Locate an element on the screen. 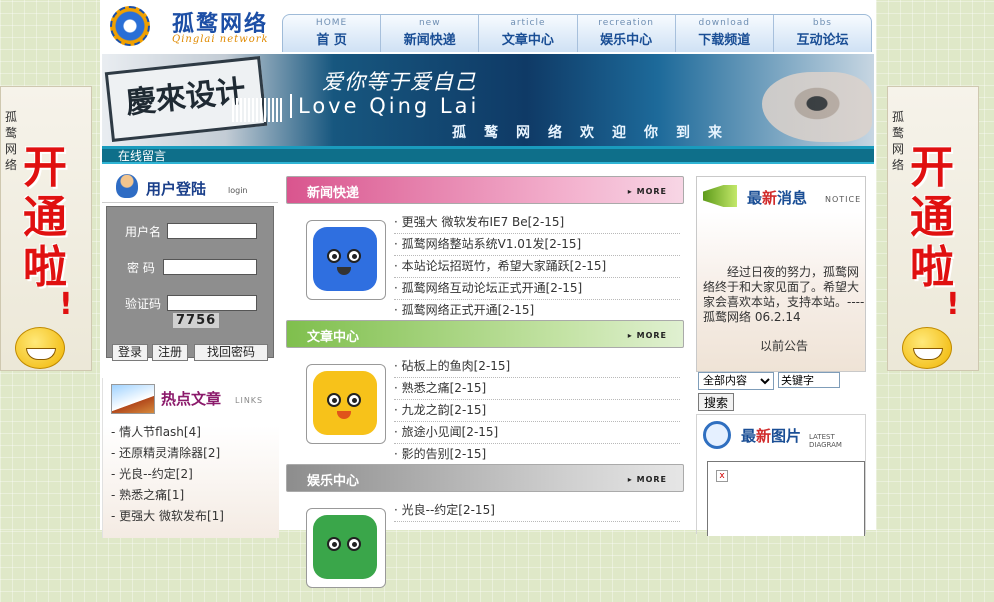 This screenshot has height=602, width=994. list-item: · 本站论坛招斑竹，希望大家踊跃[2-15] is located at coordinates (537, 267).